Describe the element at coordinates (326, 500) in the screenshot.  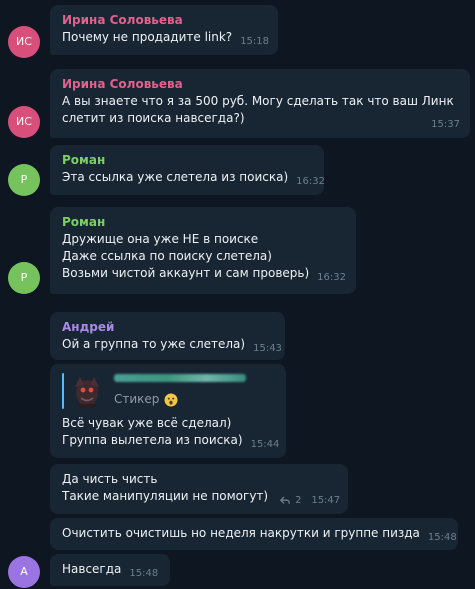
I see `message-time: 15:47` at that location.